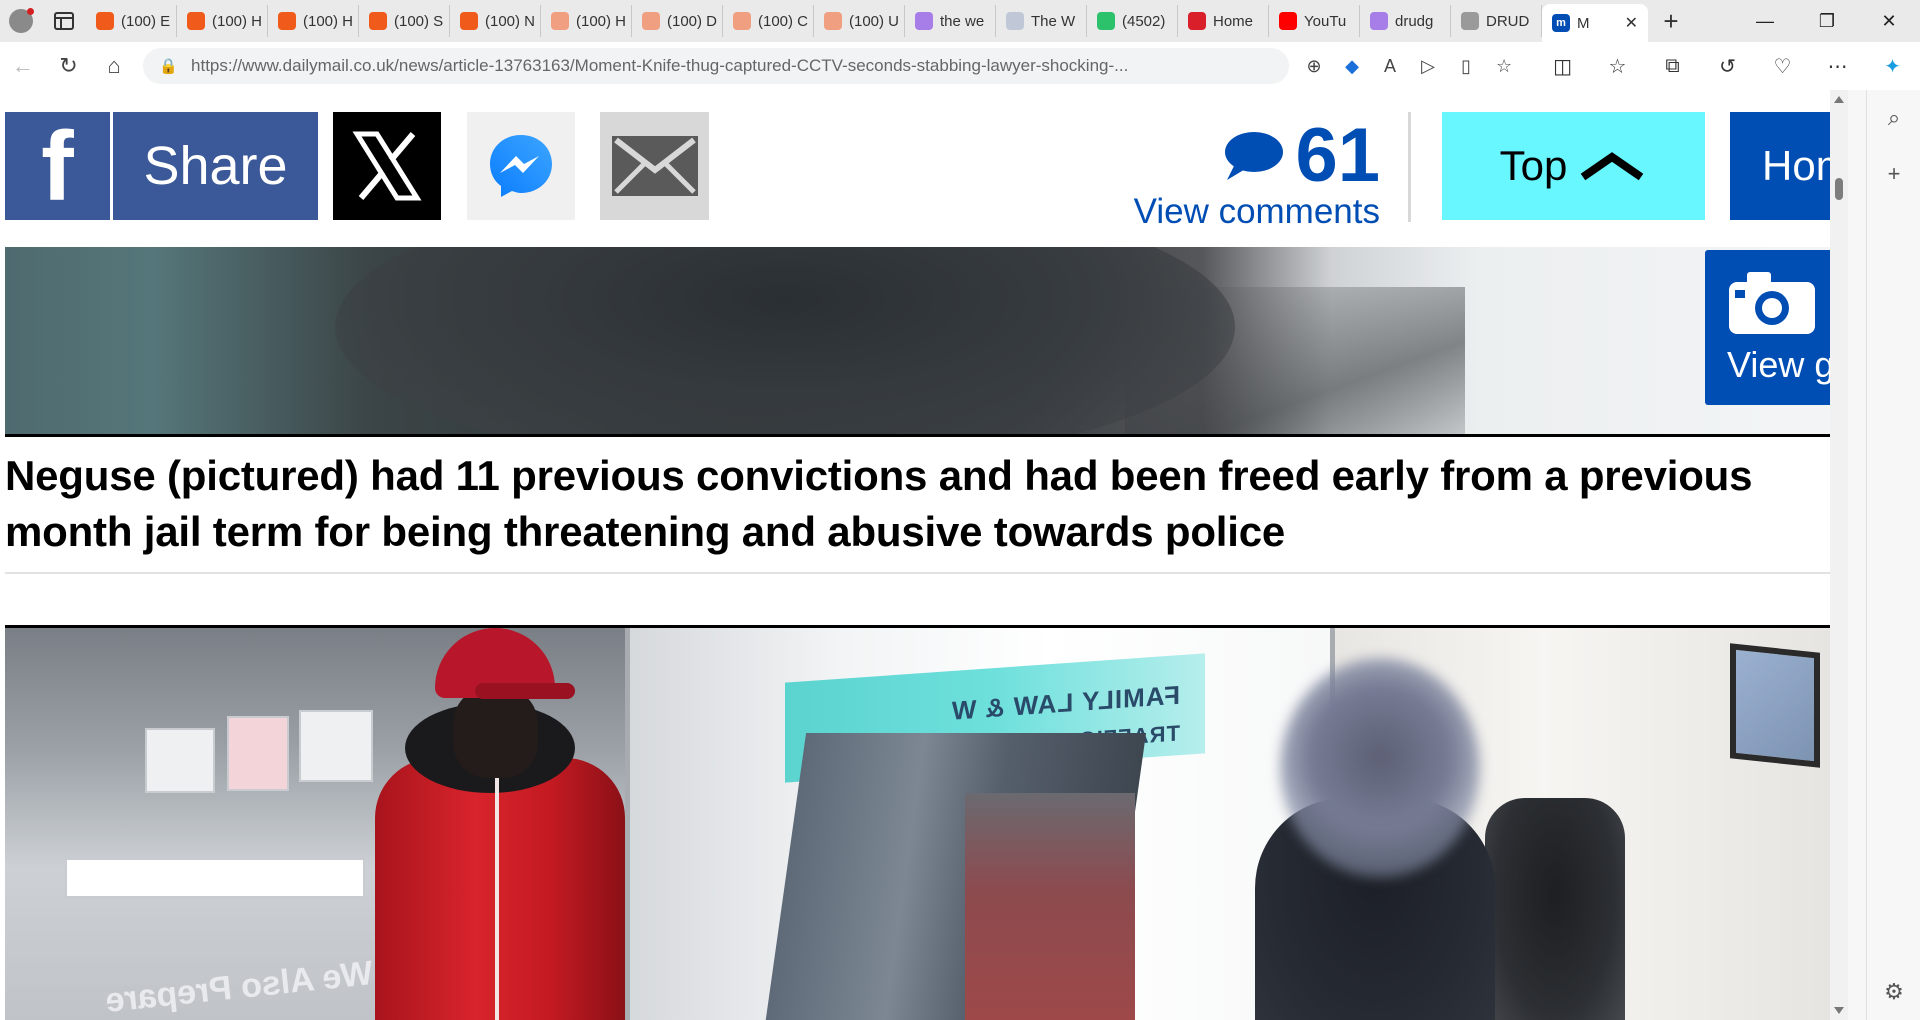  Describe the element at coordinates (1504, 66) in the screenshot. I see `favorite-star-icon: ☆` at that location.